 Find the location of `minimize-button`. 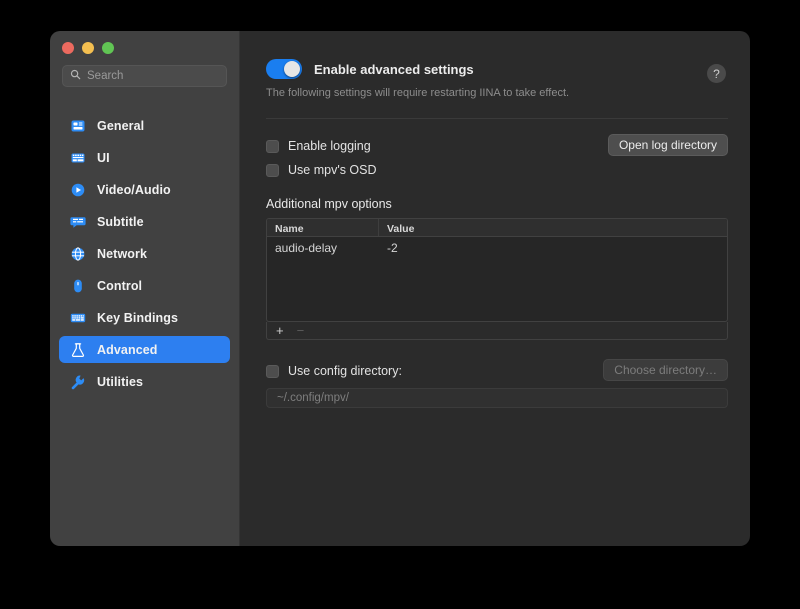

minimize-button is located at coordinates (88, 48).